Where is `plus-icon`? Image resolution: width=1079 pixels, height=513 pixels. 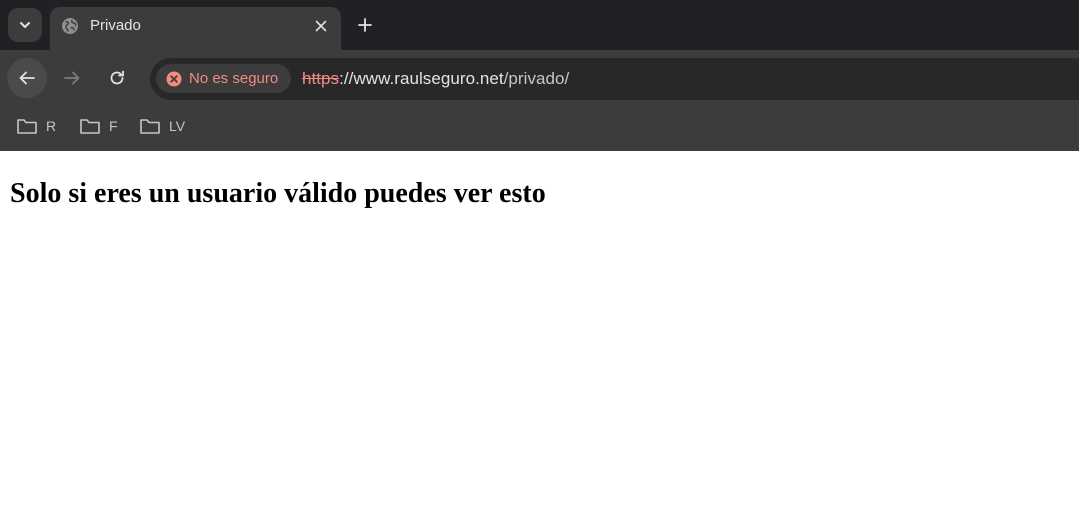
plus-icon is located at coordinates (365, 25).